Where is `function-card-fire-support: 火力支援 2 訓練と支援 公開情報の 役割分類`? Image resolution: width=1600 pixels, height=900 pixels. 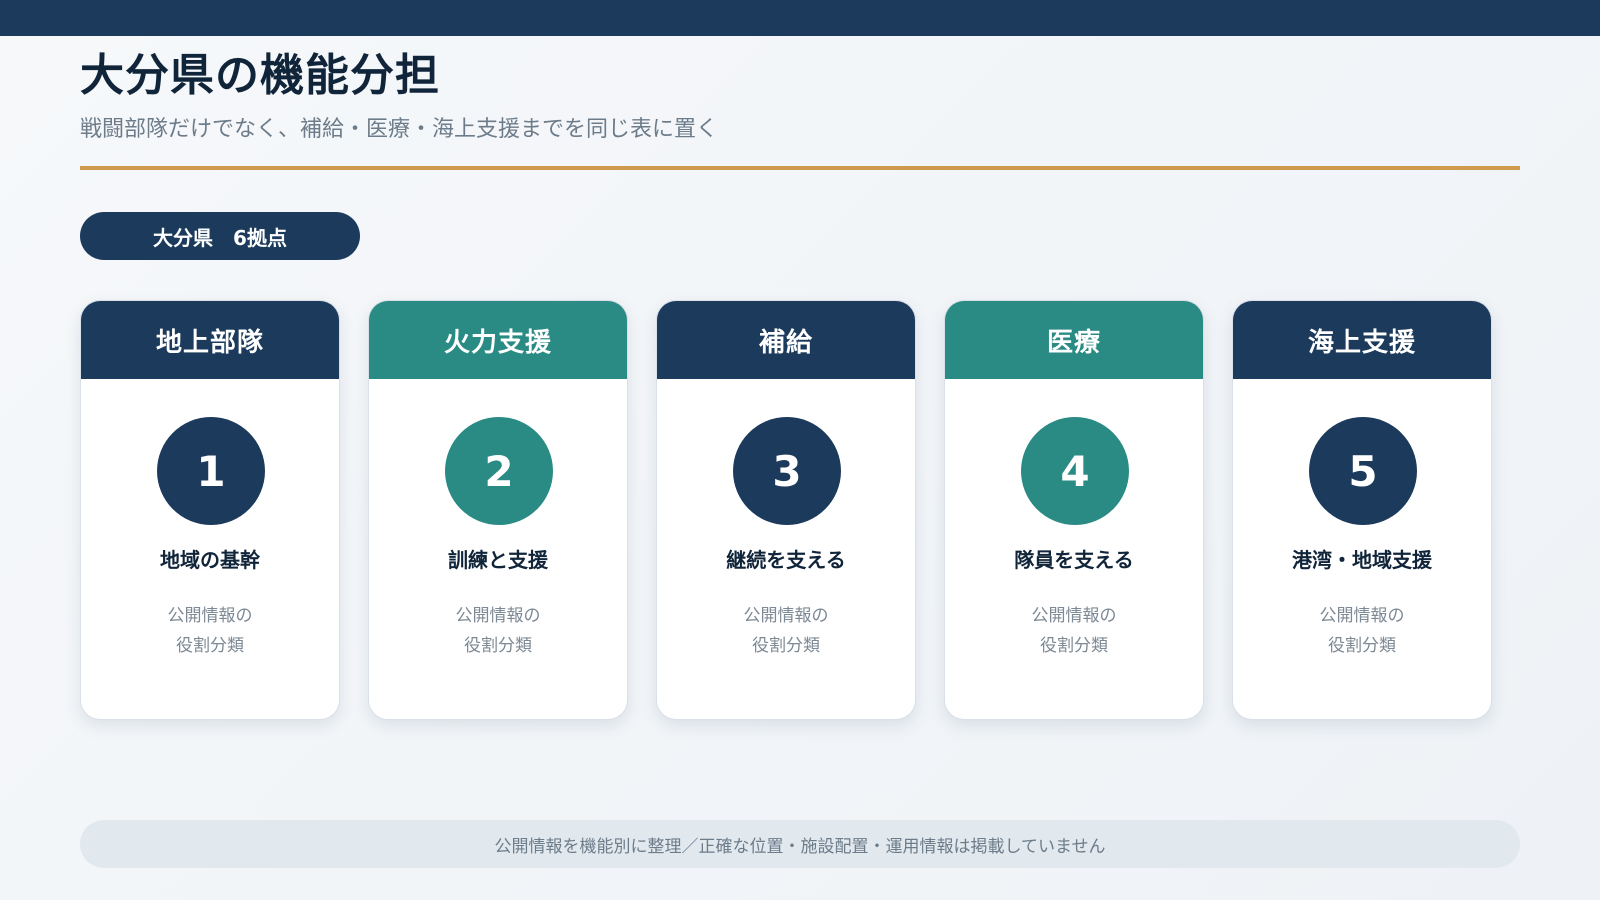
function-card-fire-support: 火力支援 2 訓練と支援 公開情報の 役割分類 is located at coordinates (498, 510).